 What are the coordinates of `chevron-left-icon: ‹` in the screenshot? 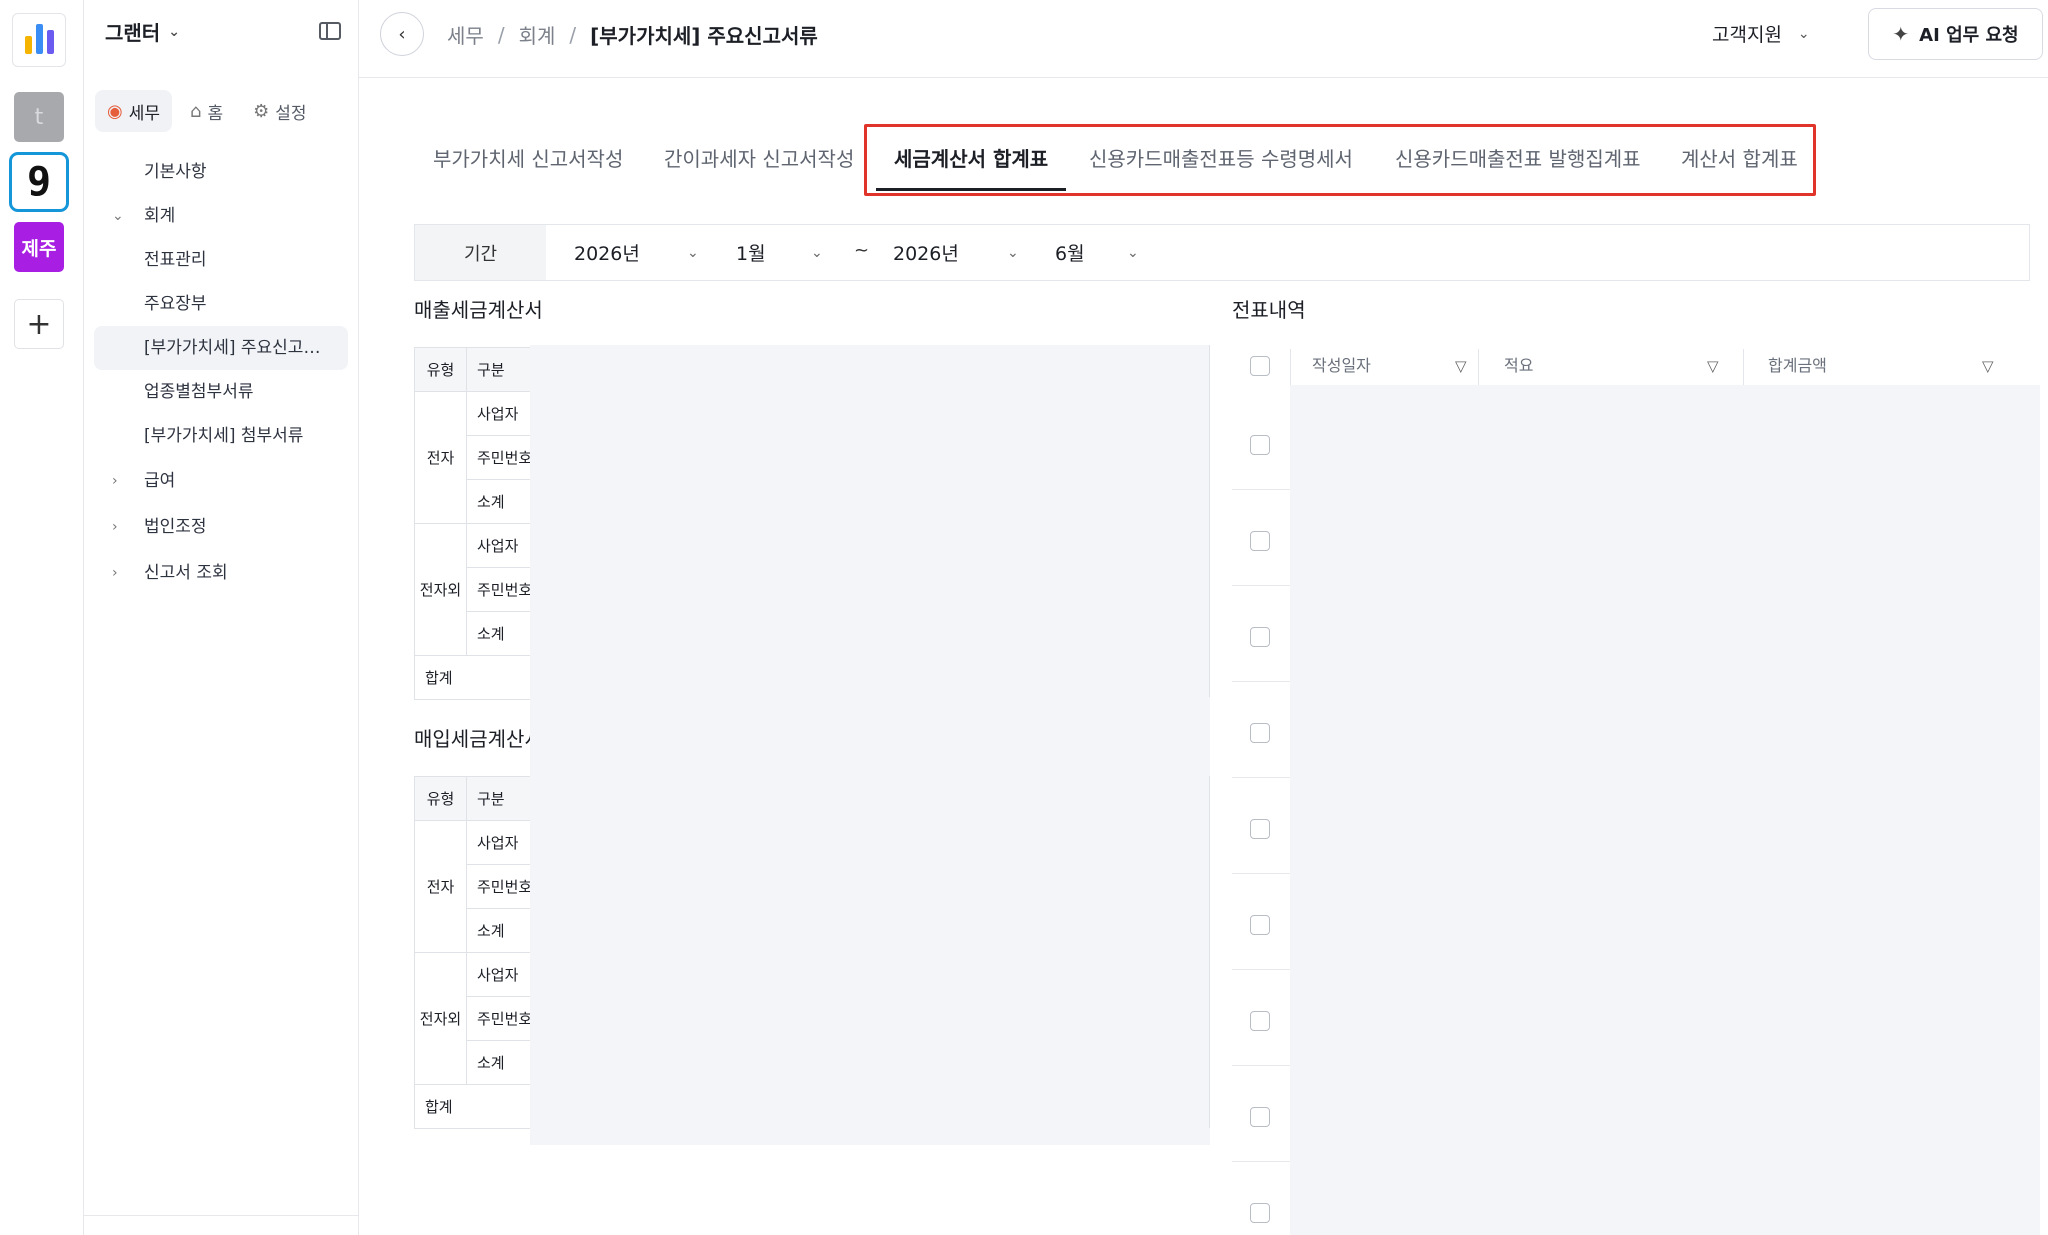 It's located at (402, 34).